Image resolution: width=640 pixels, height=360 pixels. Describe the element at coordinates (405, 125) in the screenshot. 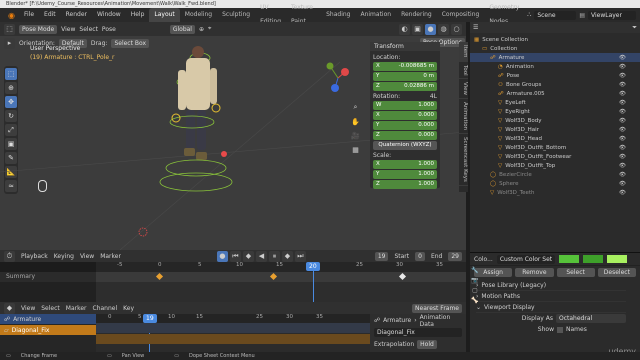

I see `rotation-y-field: Y 0.000` at that location.